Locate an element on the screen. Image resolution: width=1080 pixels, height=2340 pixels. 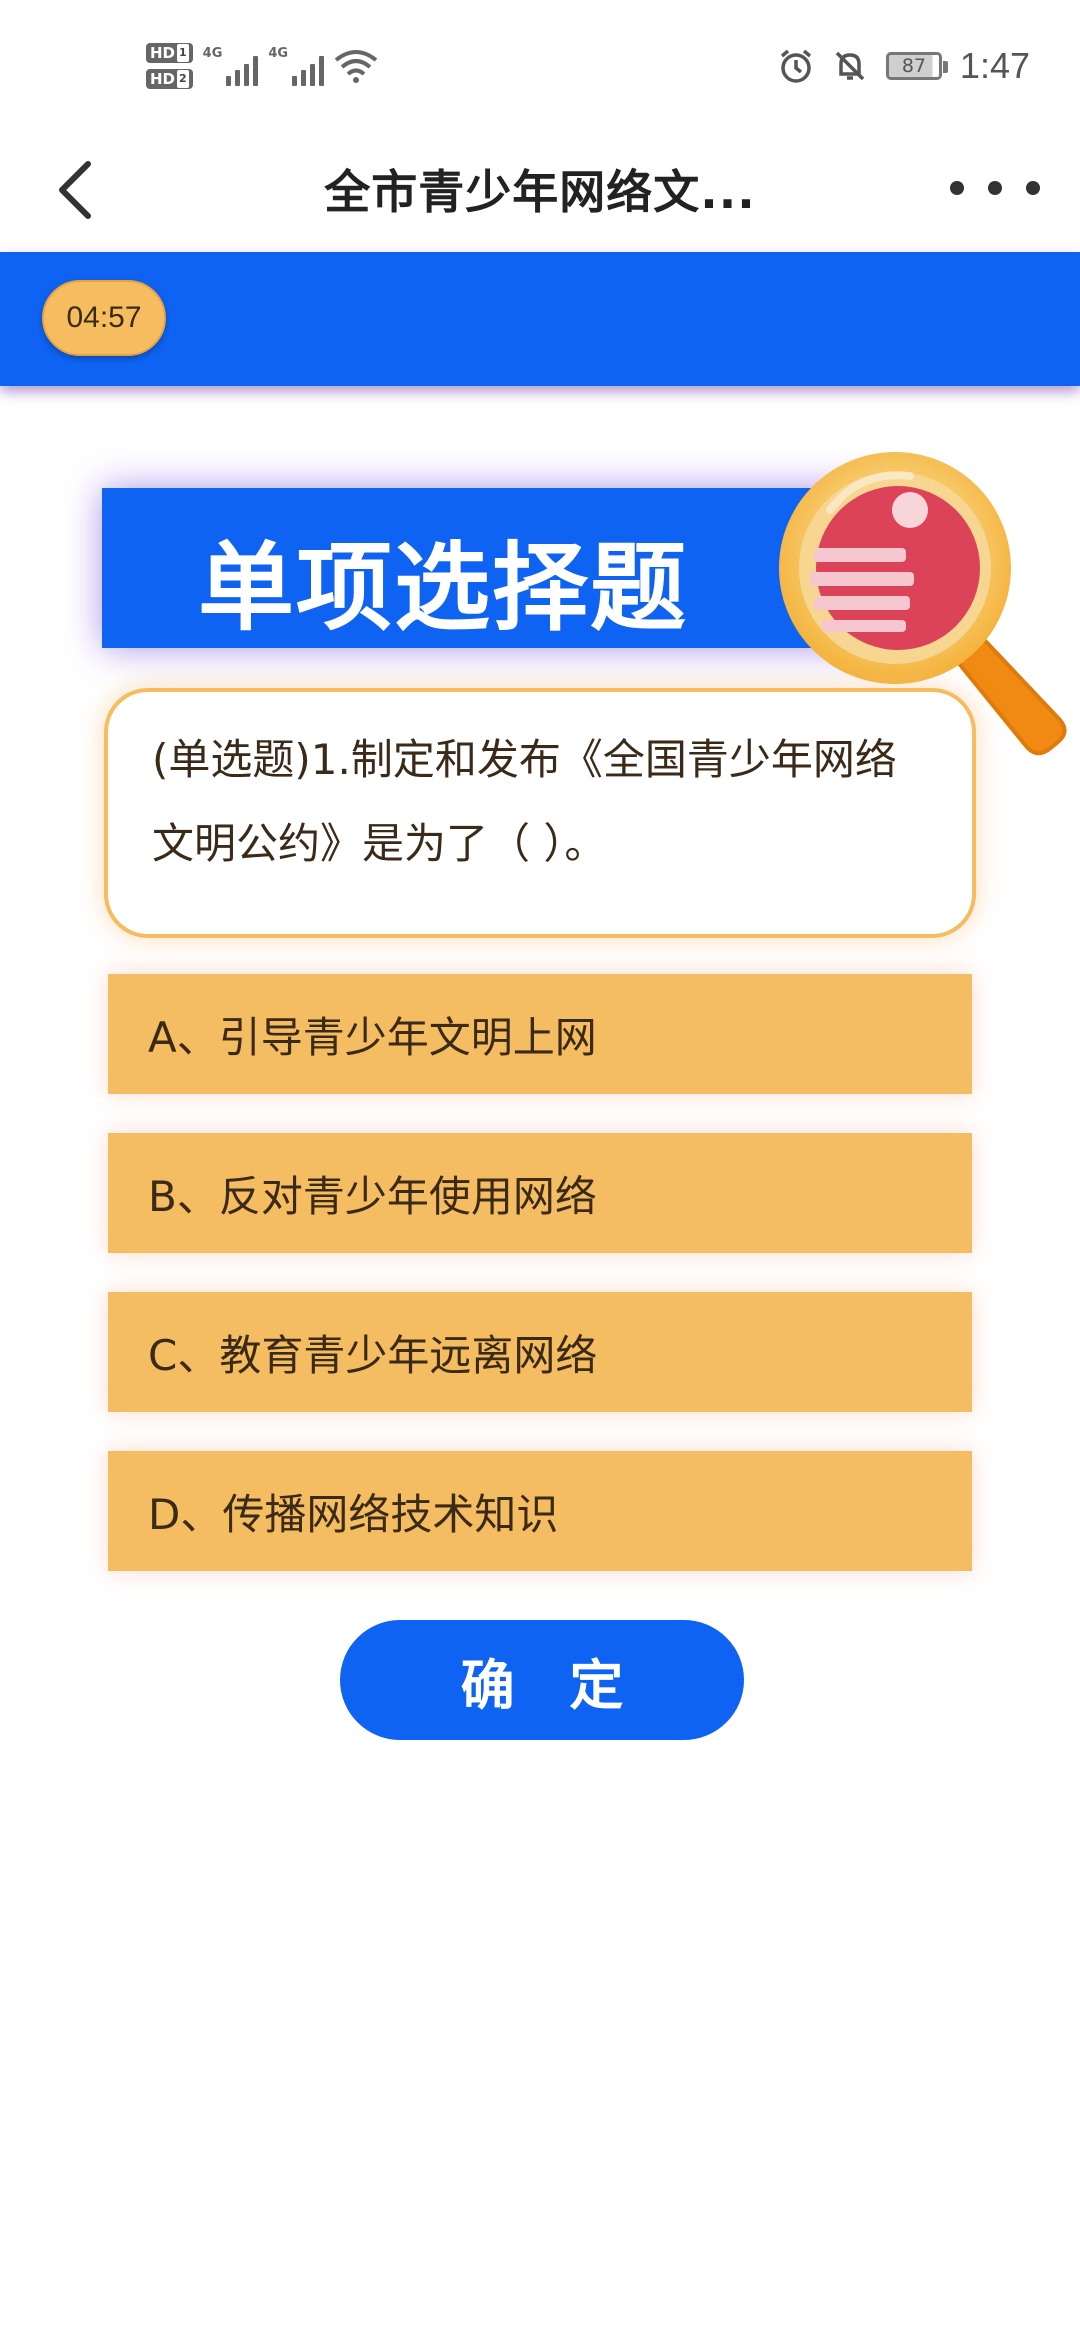
wifi-icon is located at coordinates (356, 66).